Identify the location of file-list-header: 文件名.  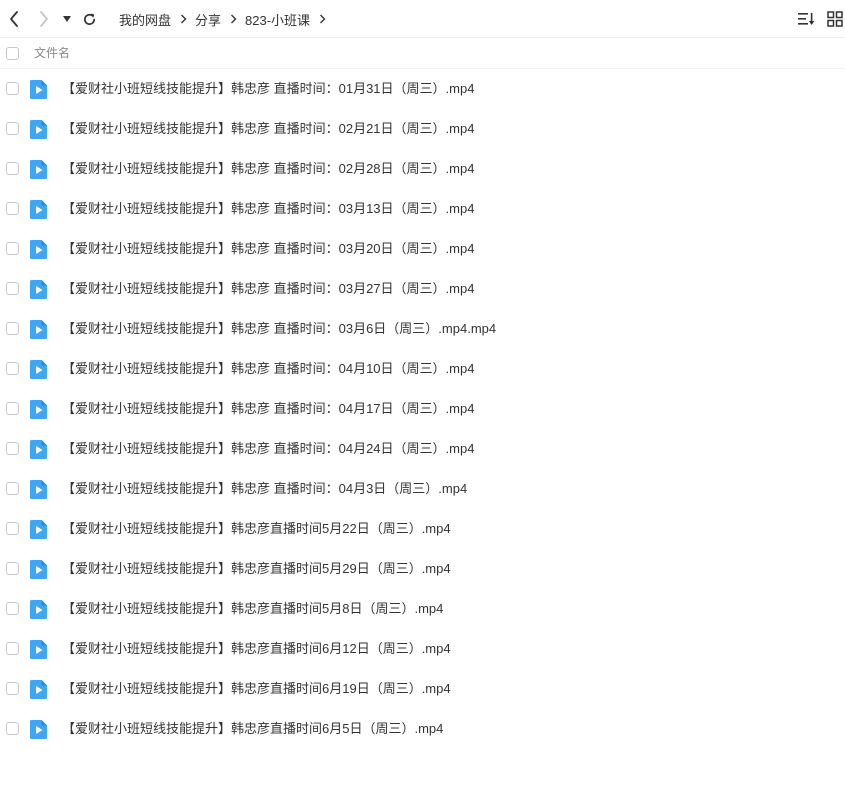
(422, 53).